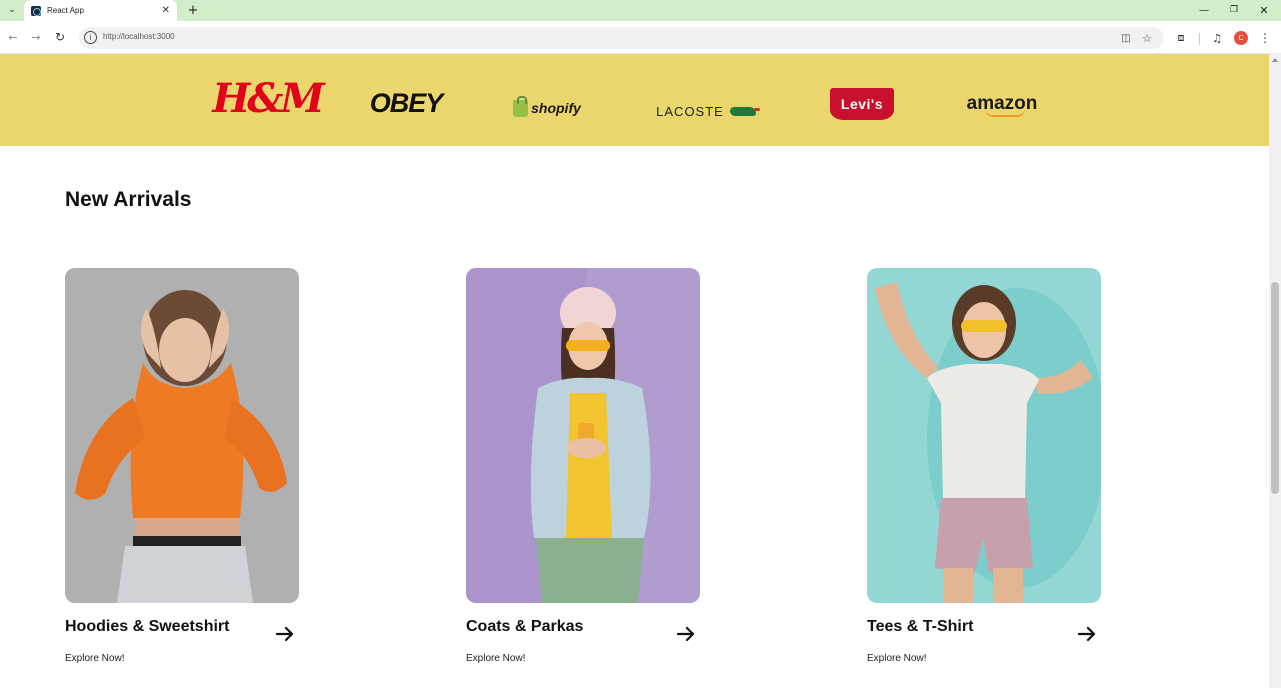 The width and height of the screenshot is (1281, 688). What do you see at coordinates (12, 10) in the screenshot?
I see `tab-search-icon: ⌄` at bounding box center [12, 10].